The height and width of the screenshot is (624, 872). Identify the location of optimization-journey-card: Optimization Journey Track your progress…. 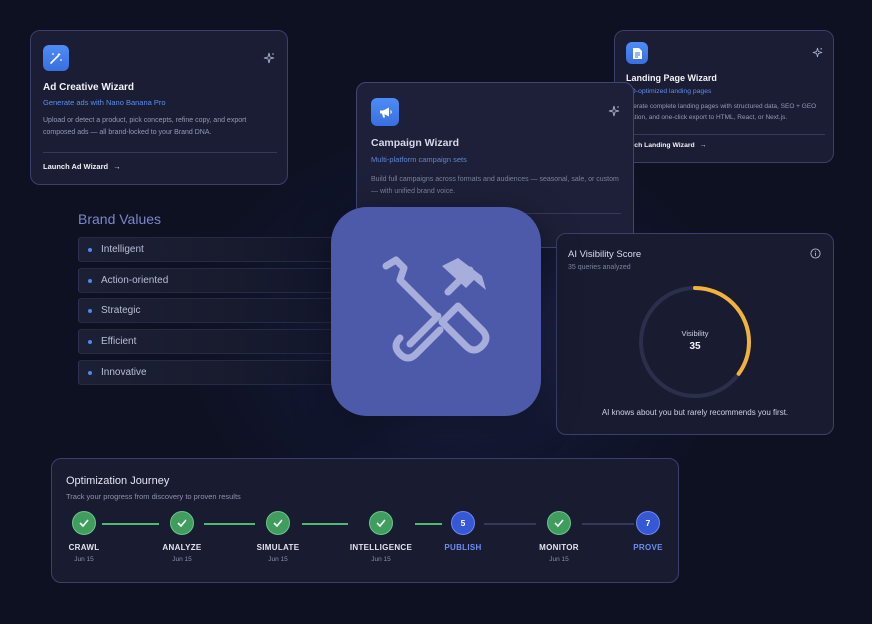
(365, 520).